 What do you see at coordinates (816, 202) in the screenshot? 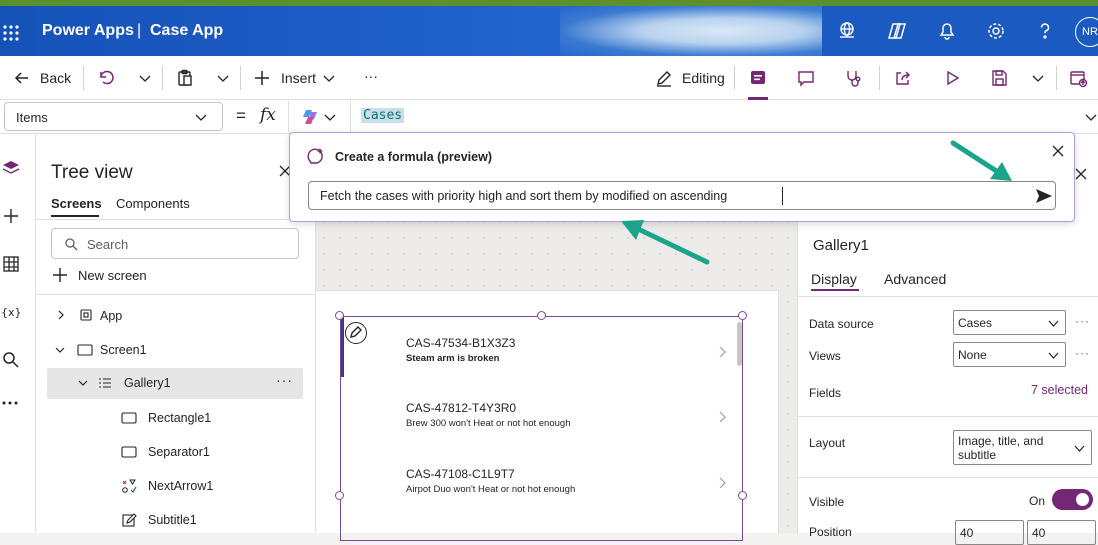
I see `annotation-arrows` at bounding box center [816, 202].